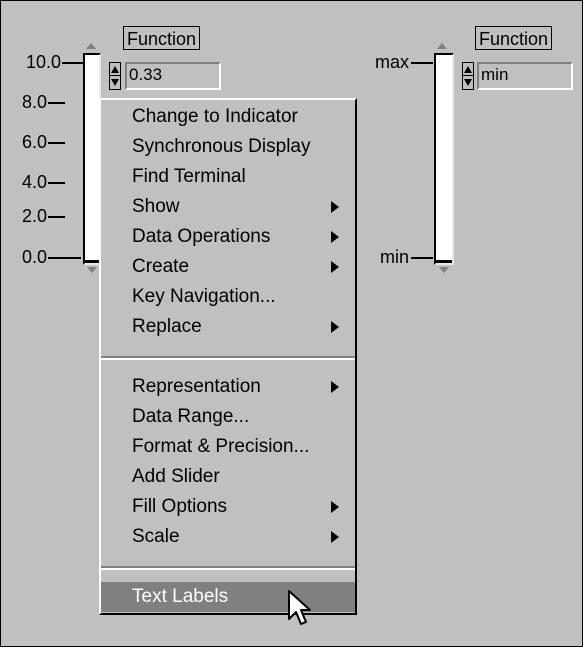  I want to click on menu-item-text-labels: Text Labels, so click(228, 597).